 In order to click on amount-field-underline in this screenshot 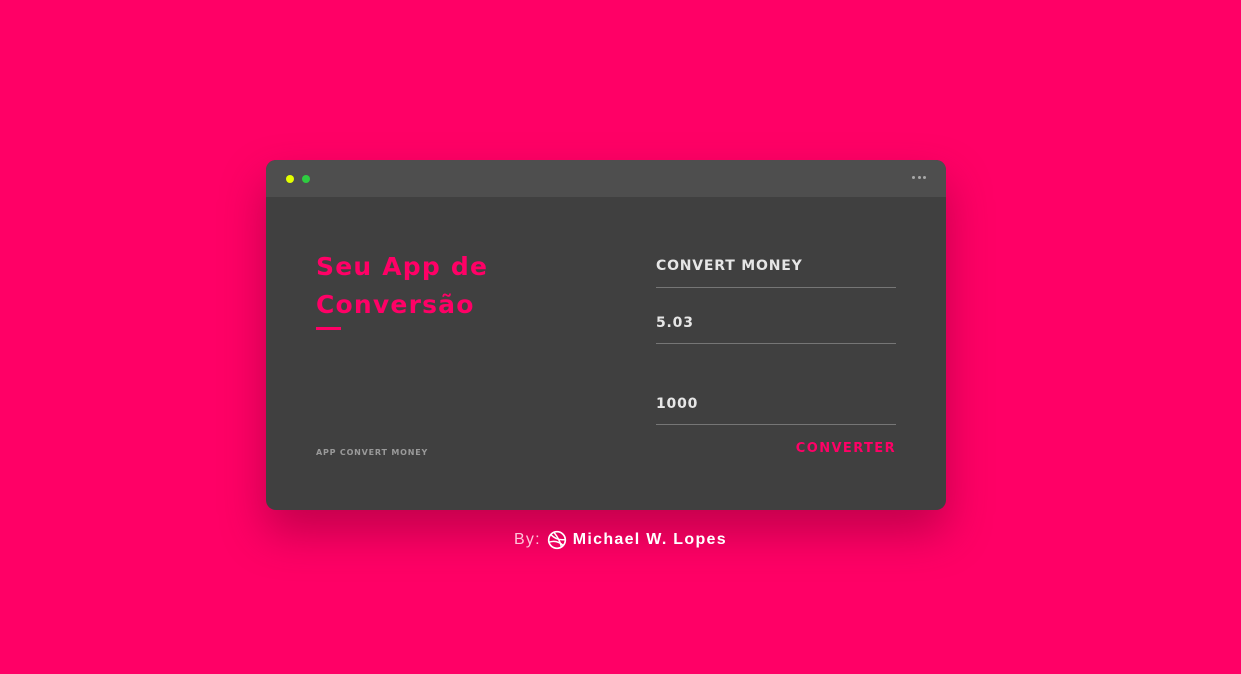, I will do `click(776, 424)`.